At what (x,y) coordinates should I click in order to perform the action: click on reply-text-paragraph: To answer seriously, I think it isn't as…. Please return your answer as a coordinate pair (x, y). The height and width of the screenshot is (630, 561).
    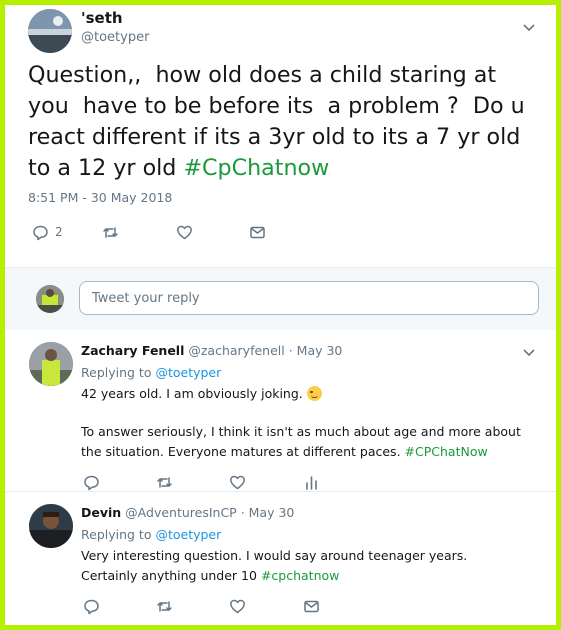
    Looking at the image, I should click on (301, 442).